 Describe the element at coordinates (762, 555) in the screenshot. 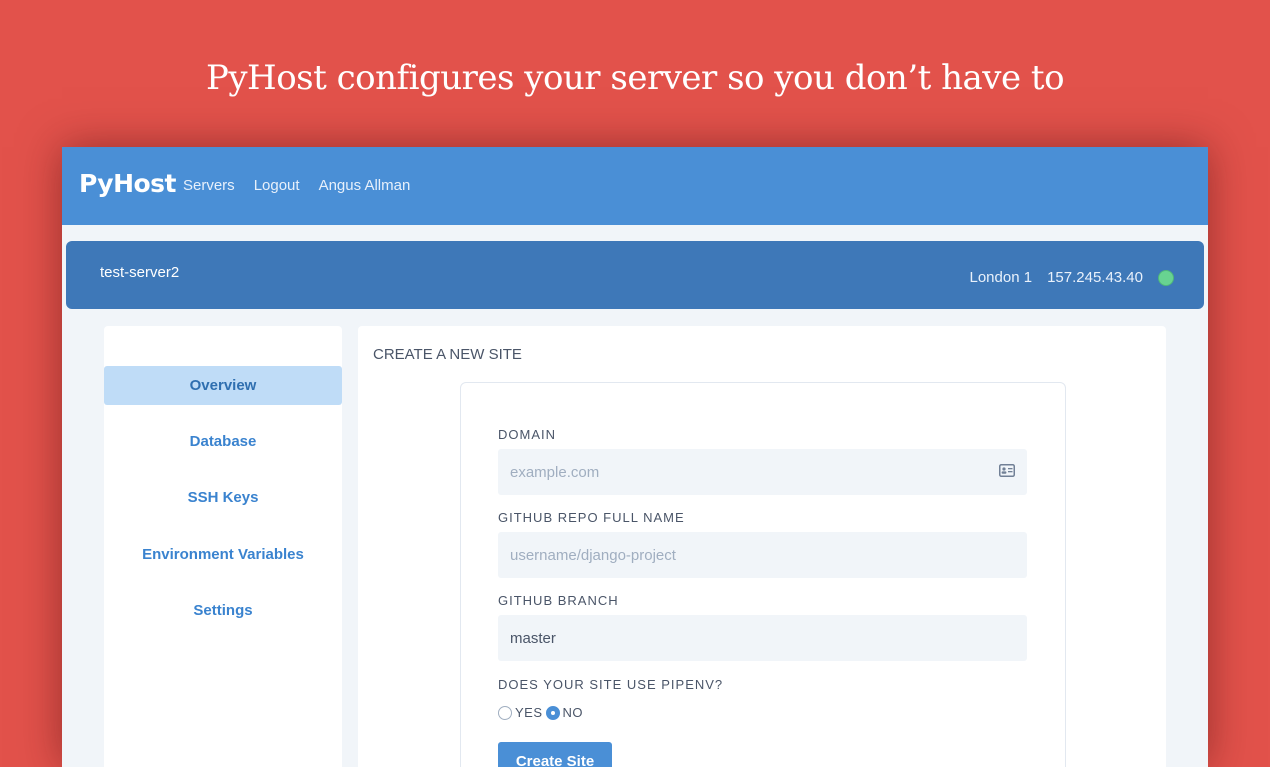

I see `repo-input` at that location.